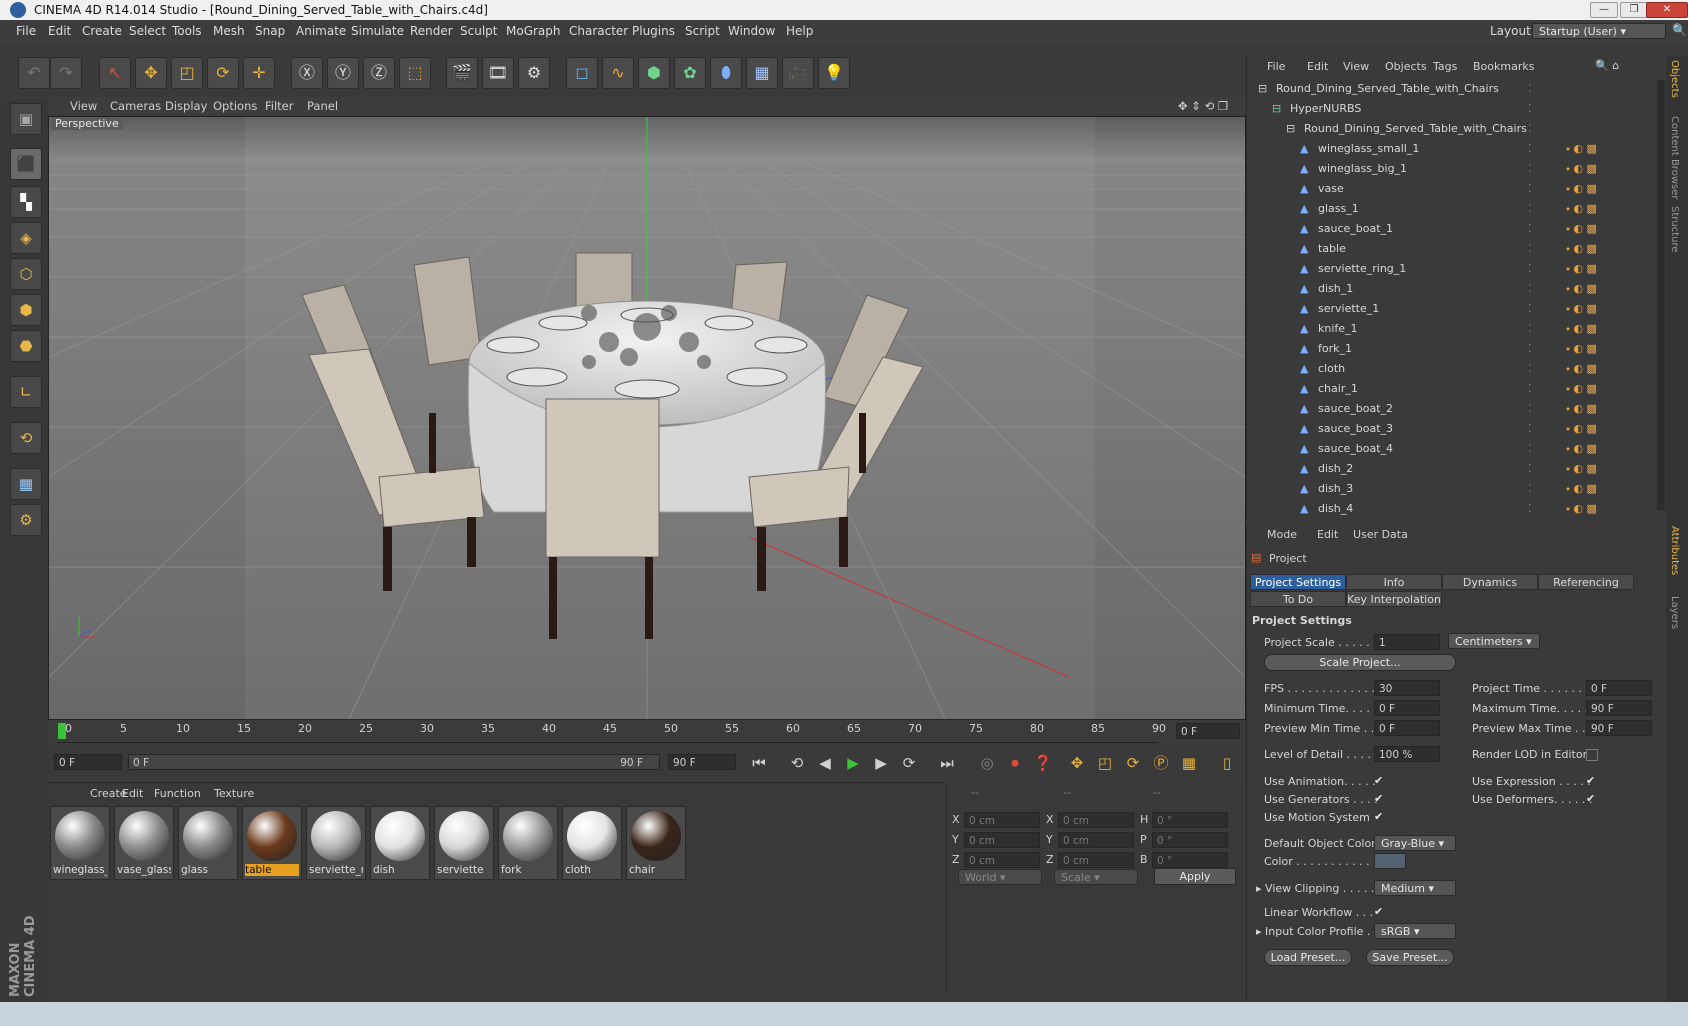 This screenshot has width=1688, height=1026. Describe the element at coordinates (1456, 329) in the screenshot. I see `object-row: ▲ knife_1 ⁚ ⬩ ◐ ▩` at that location.